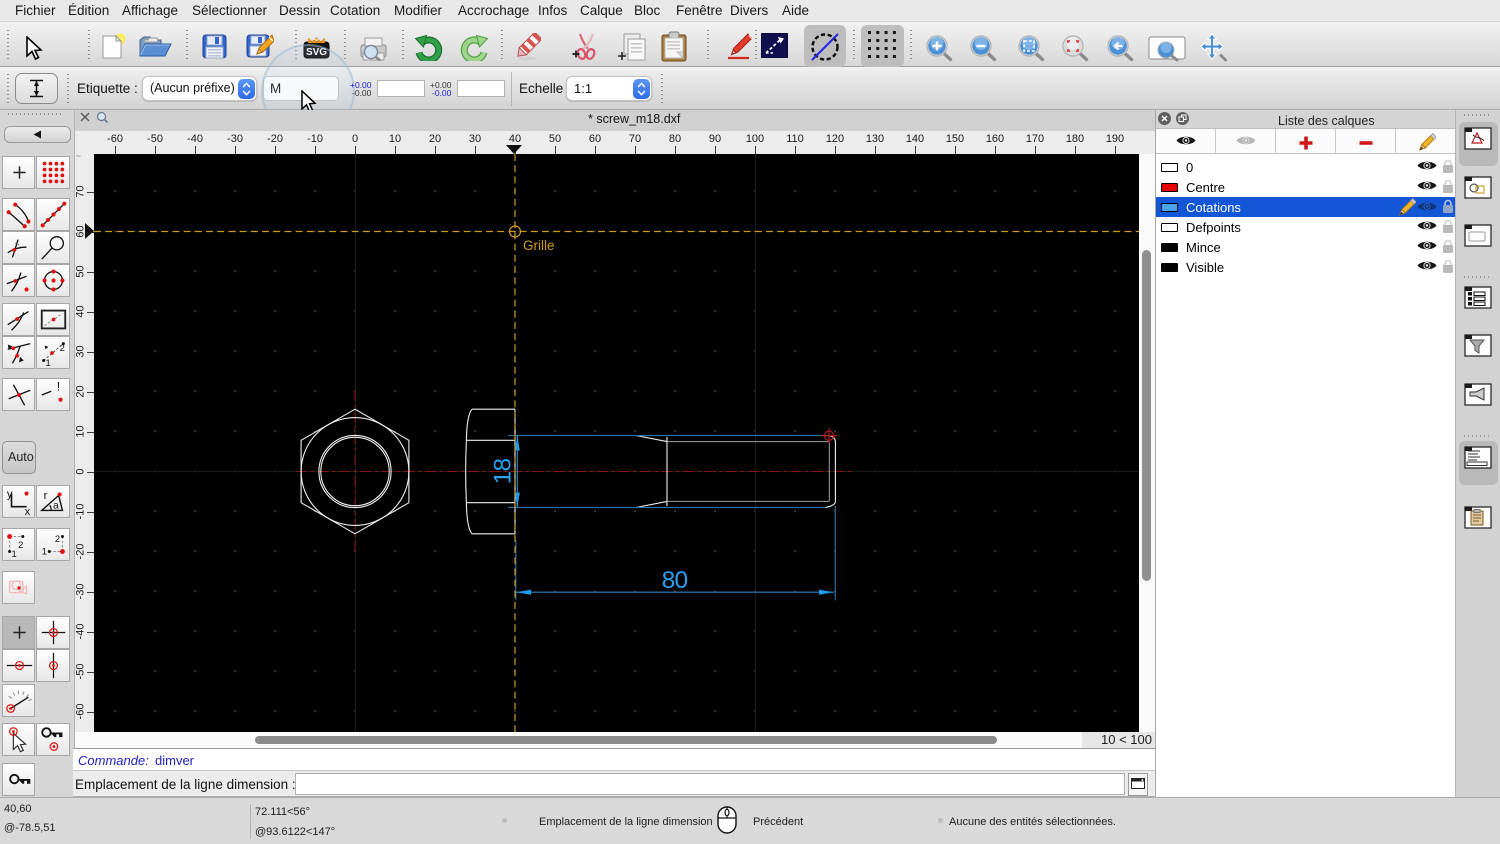 Image resolution: width=1500 pixels, height=844 pixels. I want to click on svg-text: y, so click(9, 494).